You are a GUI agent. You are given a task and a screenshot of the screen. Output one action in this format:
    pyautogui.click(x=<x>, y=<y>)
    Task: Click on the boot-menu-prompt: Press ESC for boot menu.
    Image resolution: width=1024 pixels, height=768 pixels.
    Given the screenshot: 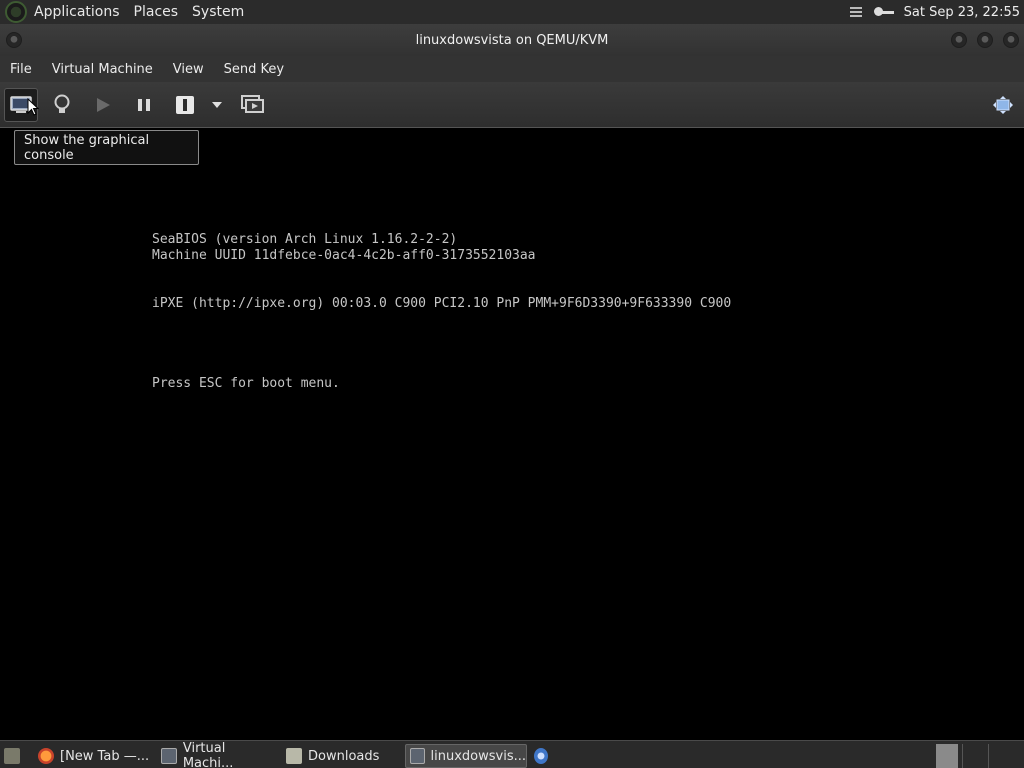 What is the action you would take?
    pyautogui.click(x=246, y=383)
    